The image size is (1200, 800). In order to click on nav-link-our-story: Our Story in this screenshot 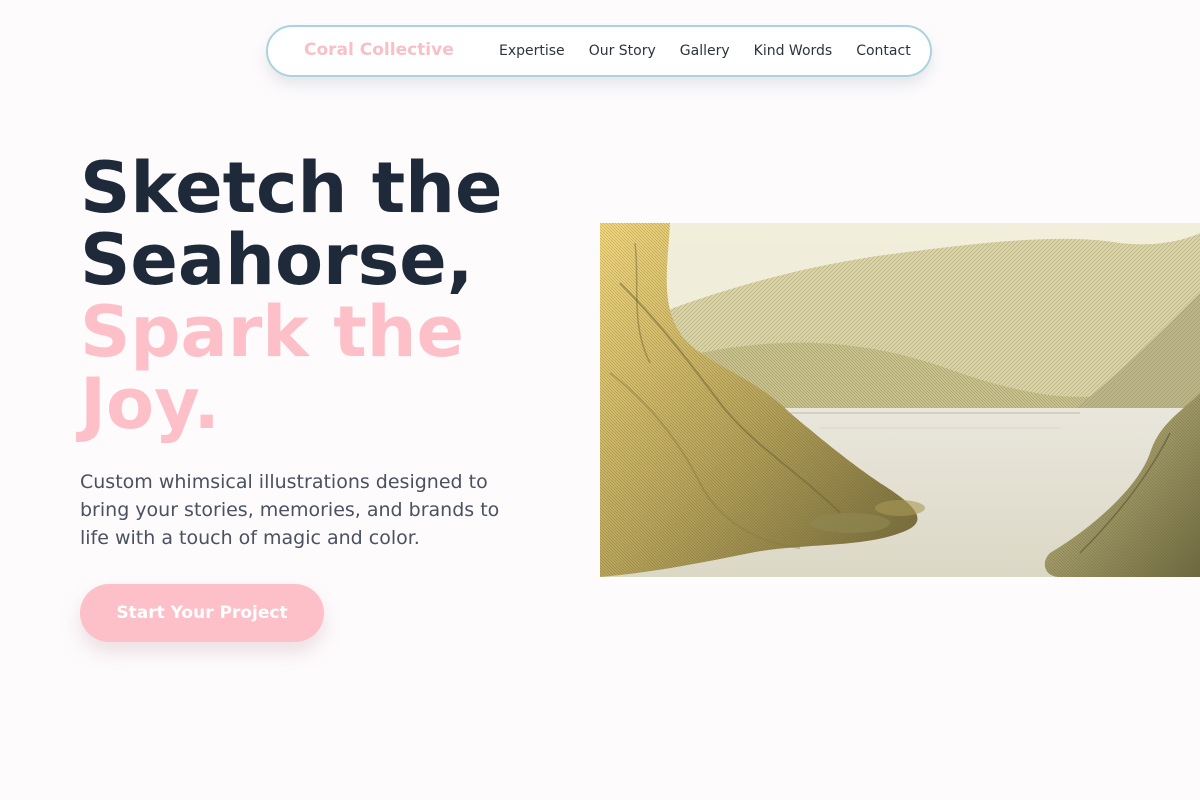, I will do `click(622, 51)`.